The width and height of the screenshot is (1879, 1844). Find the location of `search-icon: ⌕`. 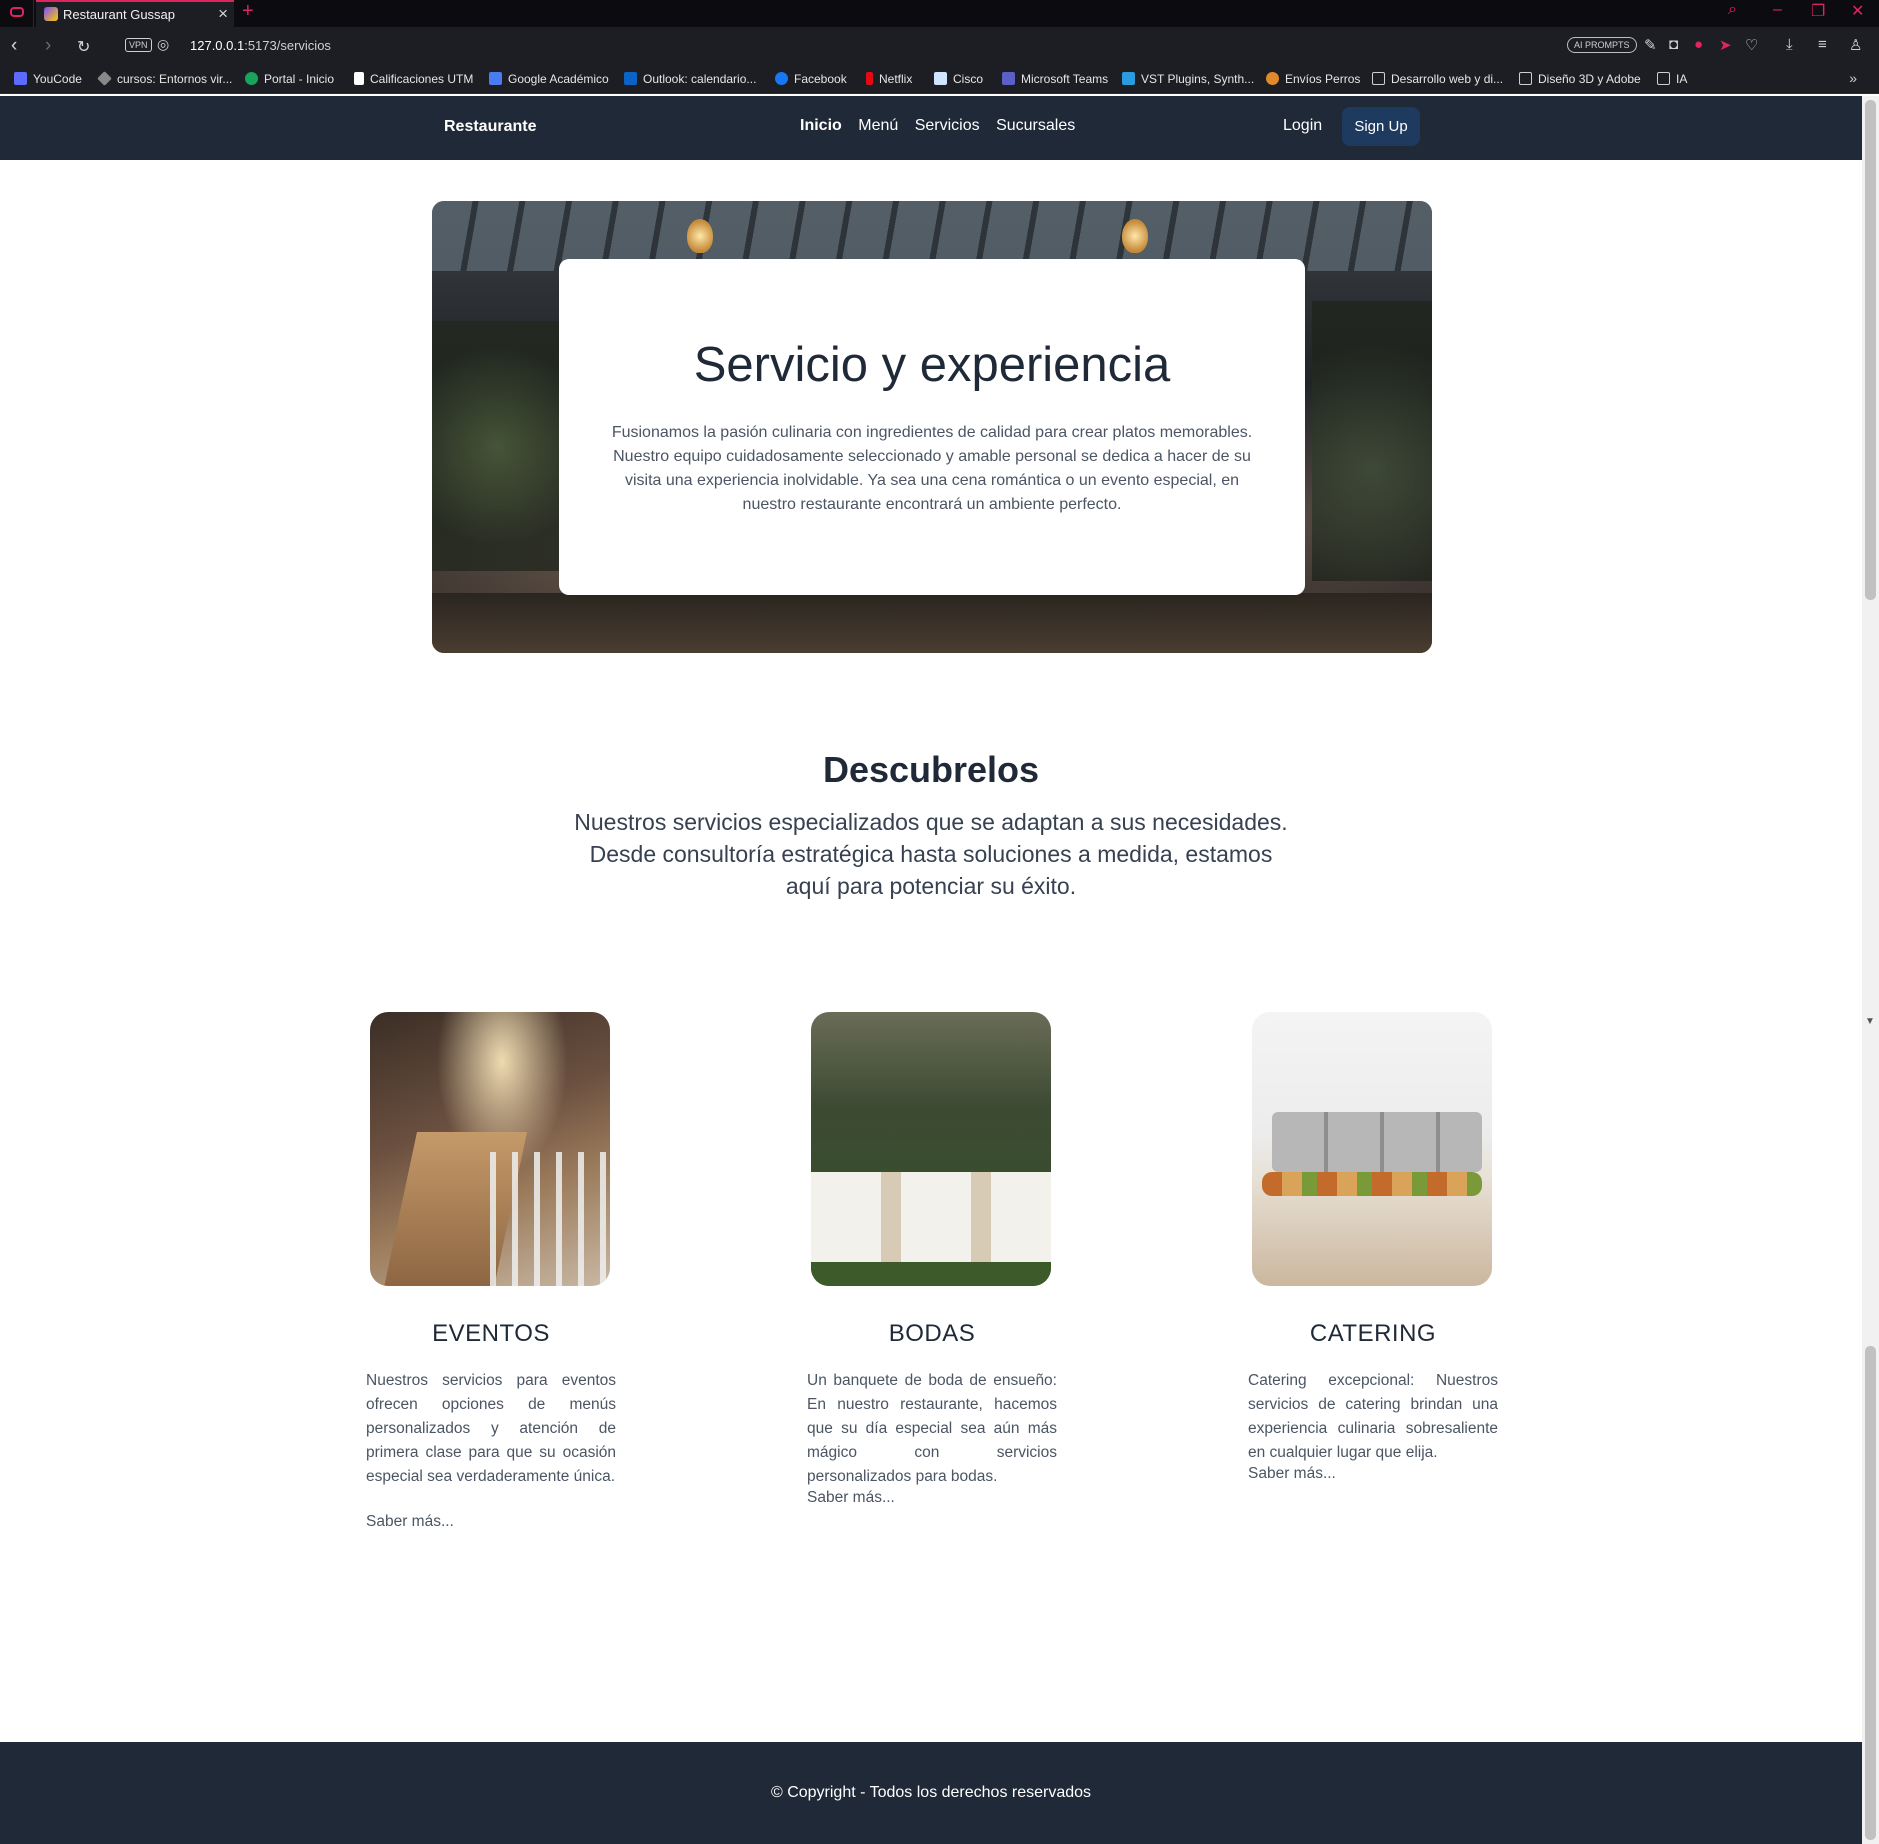

search-icon: ⌕ is located at coordinates (1732, 10).